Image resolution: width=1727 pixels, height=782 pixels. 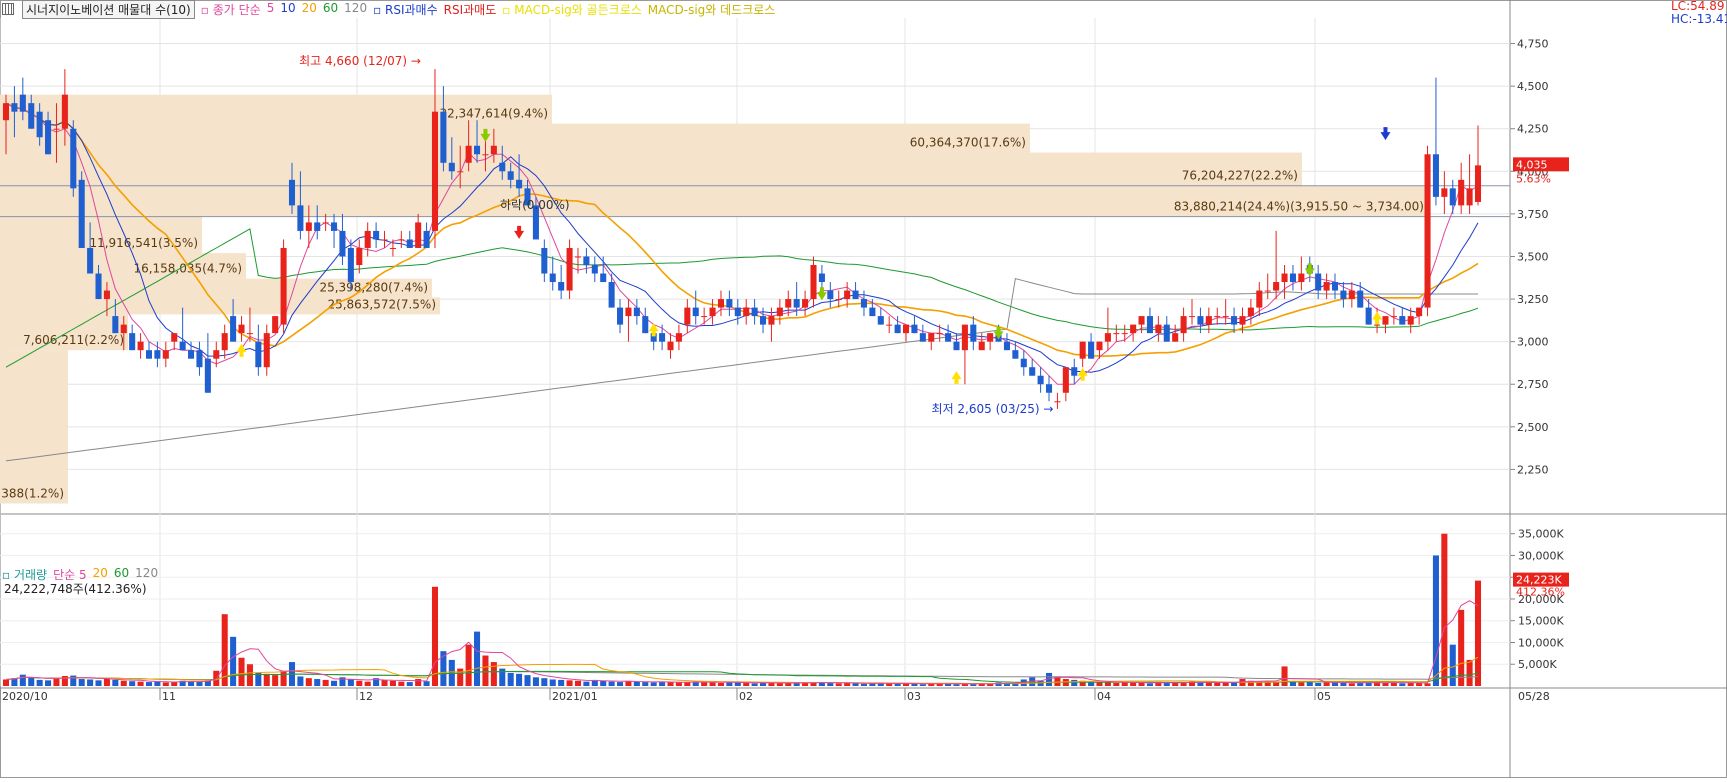 What do you see at coordinates (143, 243) in the screenshot?
I see `volume-profile-label: 11,916,541(3.5%)` at bounding box center [143, 243].